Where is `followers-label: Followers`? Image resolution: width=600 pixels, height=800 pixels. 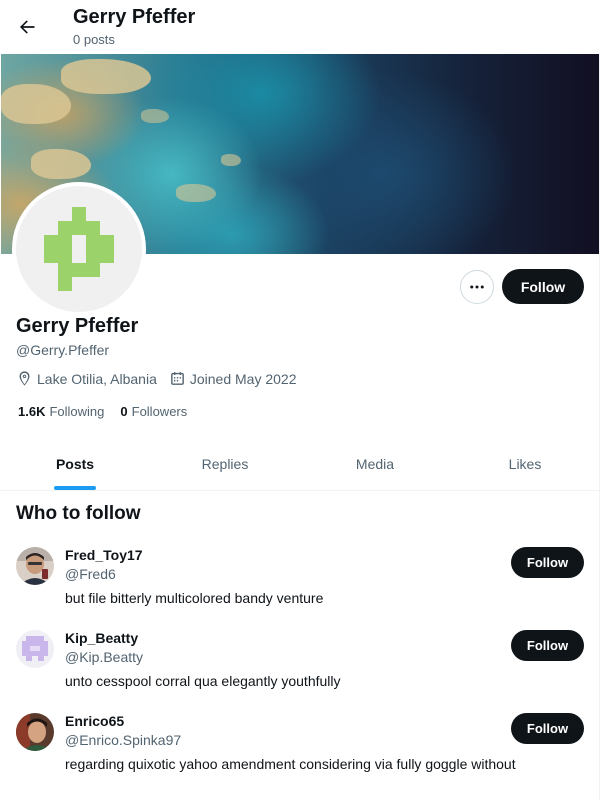
followers-label: Followers is located at coordinates (159, 411).